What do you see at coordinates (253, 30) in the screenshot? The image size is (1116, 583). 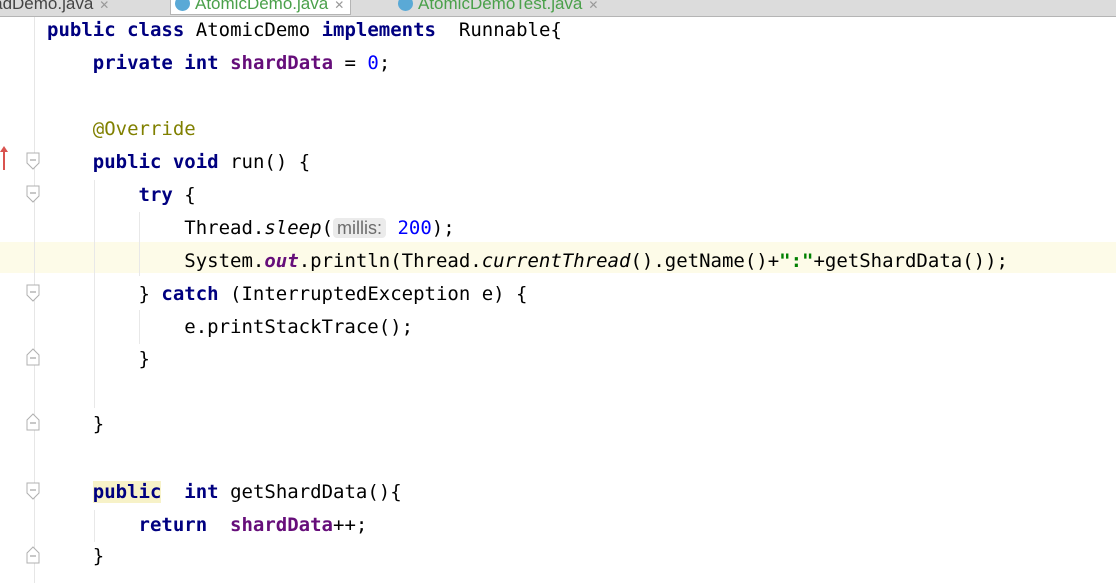 I see `class-name: AtomicDemo` at bounding box center [253, 30].